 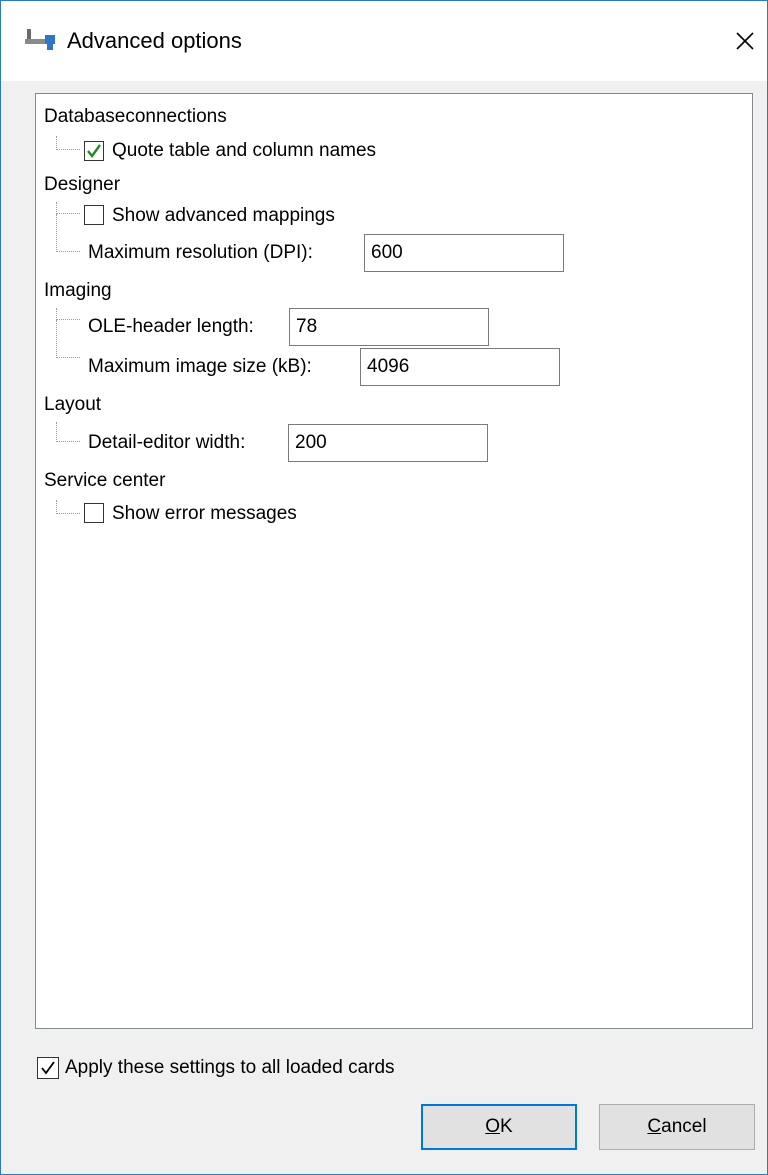 I want to click on close-icon, so click(x=745, y=41).